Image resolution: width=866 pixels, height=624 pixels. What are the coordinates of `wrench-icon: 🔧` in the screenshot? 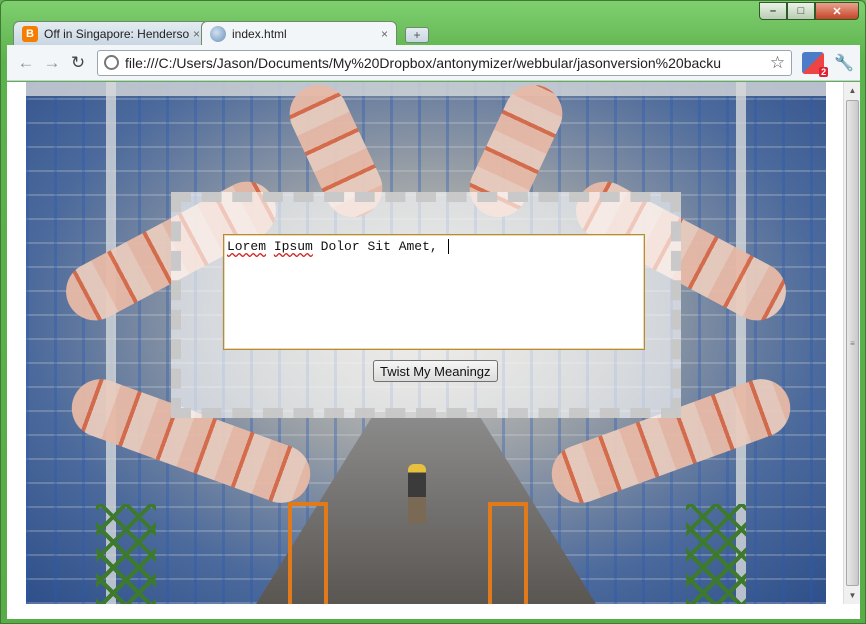 It's located at (844, 63).